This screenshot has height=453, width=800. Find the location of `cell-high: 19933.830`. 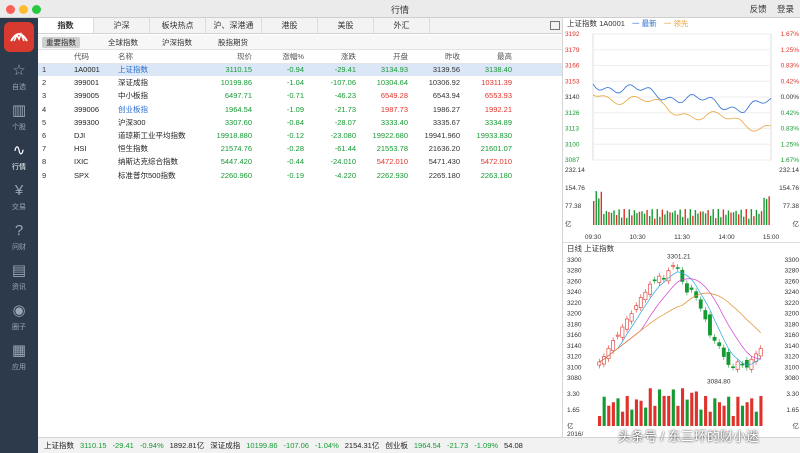

cell-high: 19933.830 is located at coordinates (494, 136).